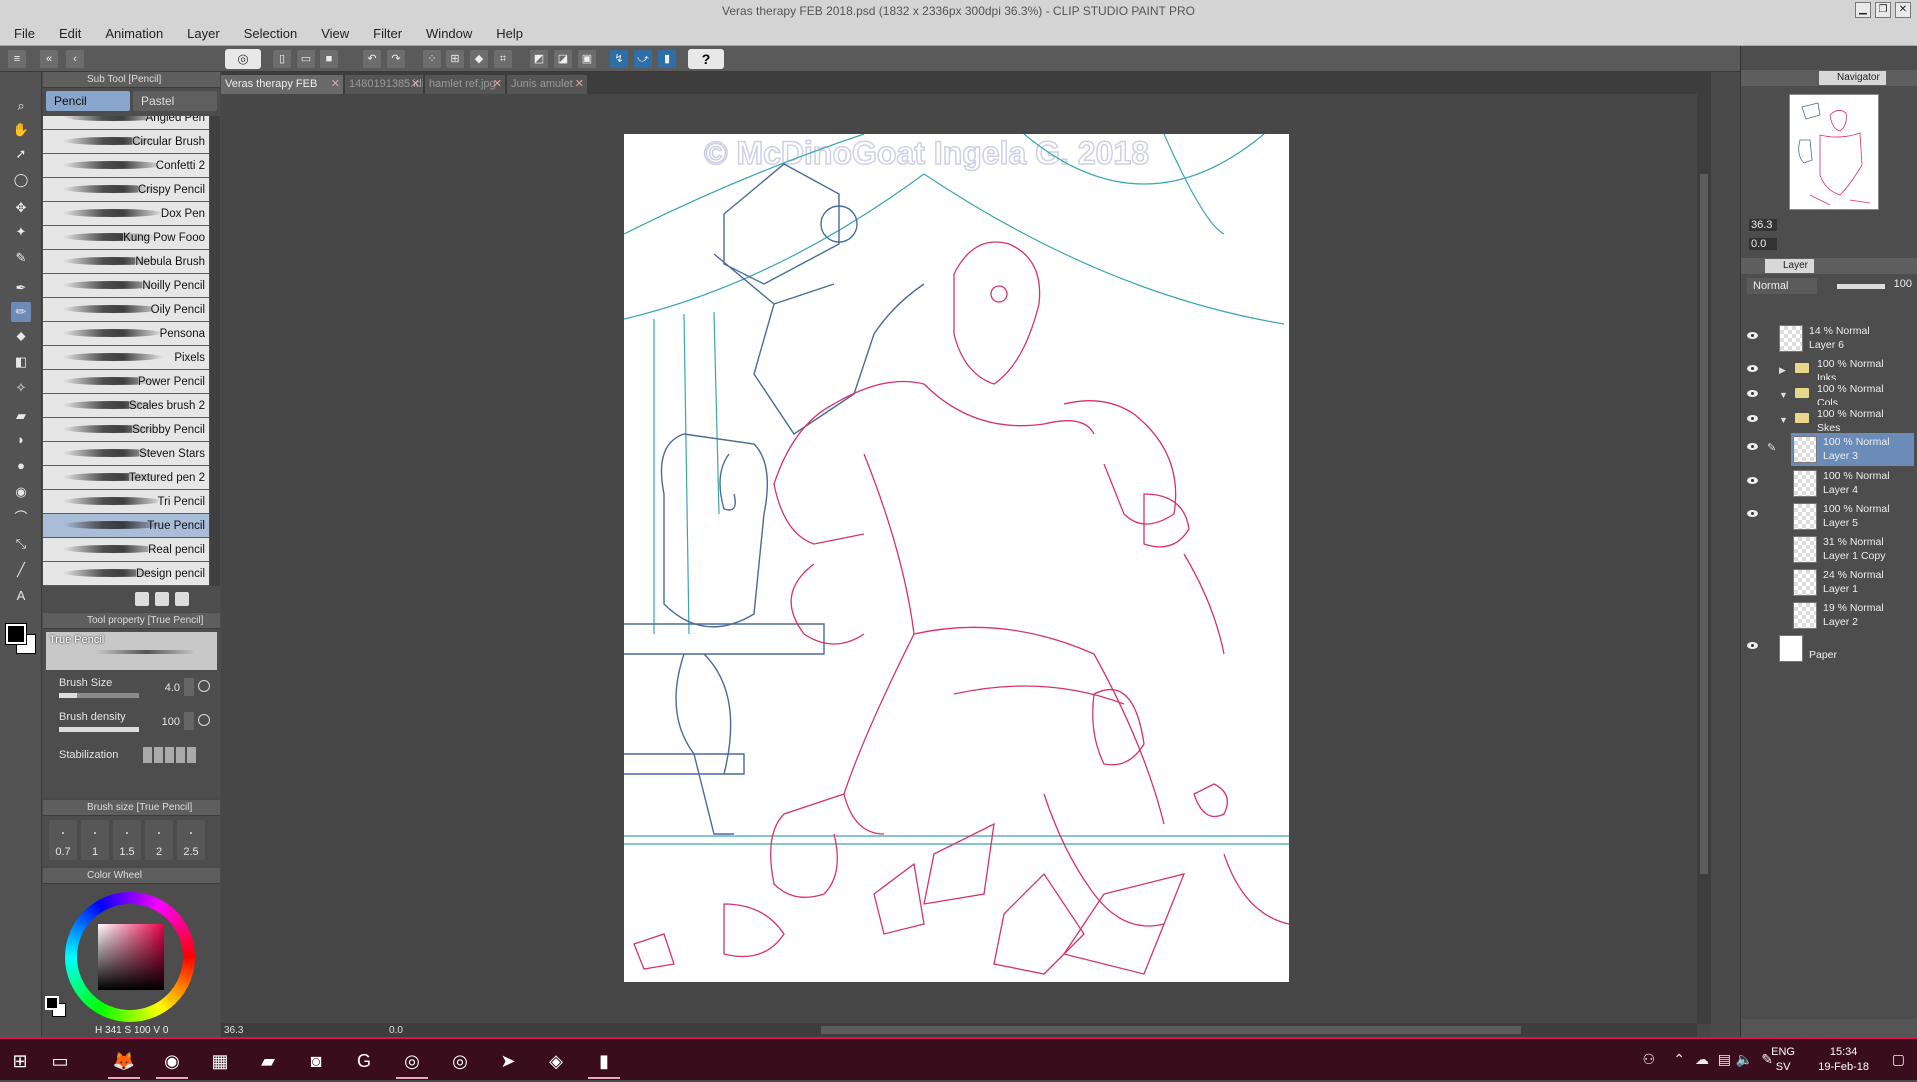 The width and height of the screenshot is (1917, 1082). I want to click on hand-tool-icon: ✋, so click(21, 130).